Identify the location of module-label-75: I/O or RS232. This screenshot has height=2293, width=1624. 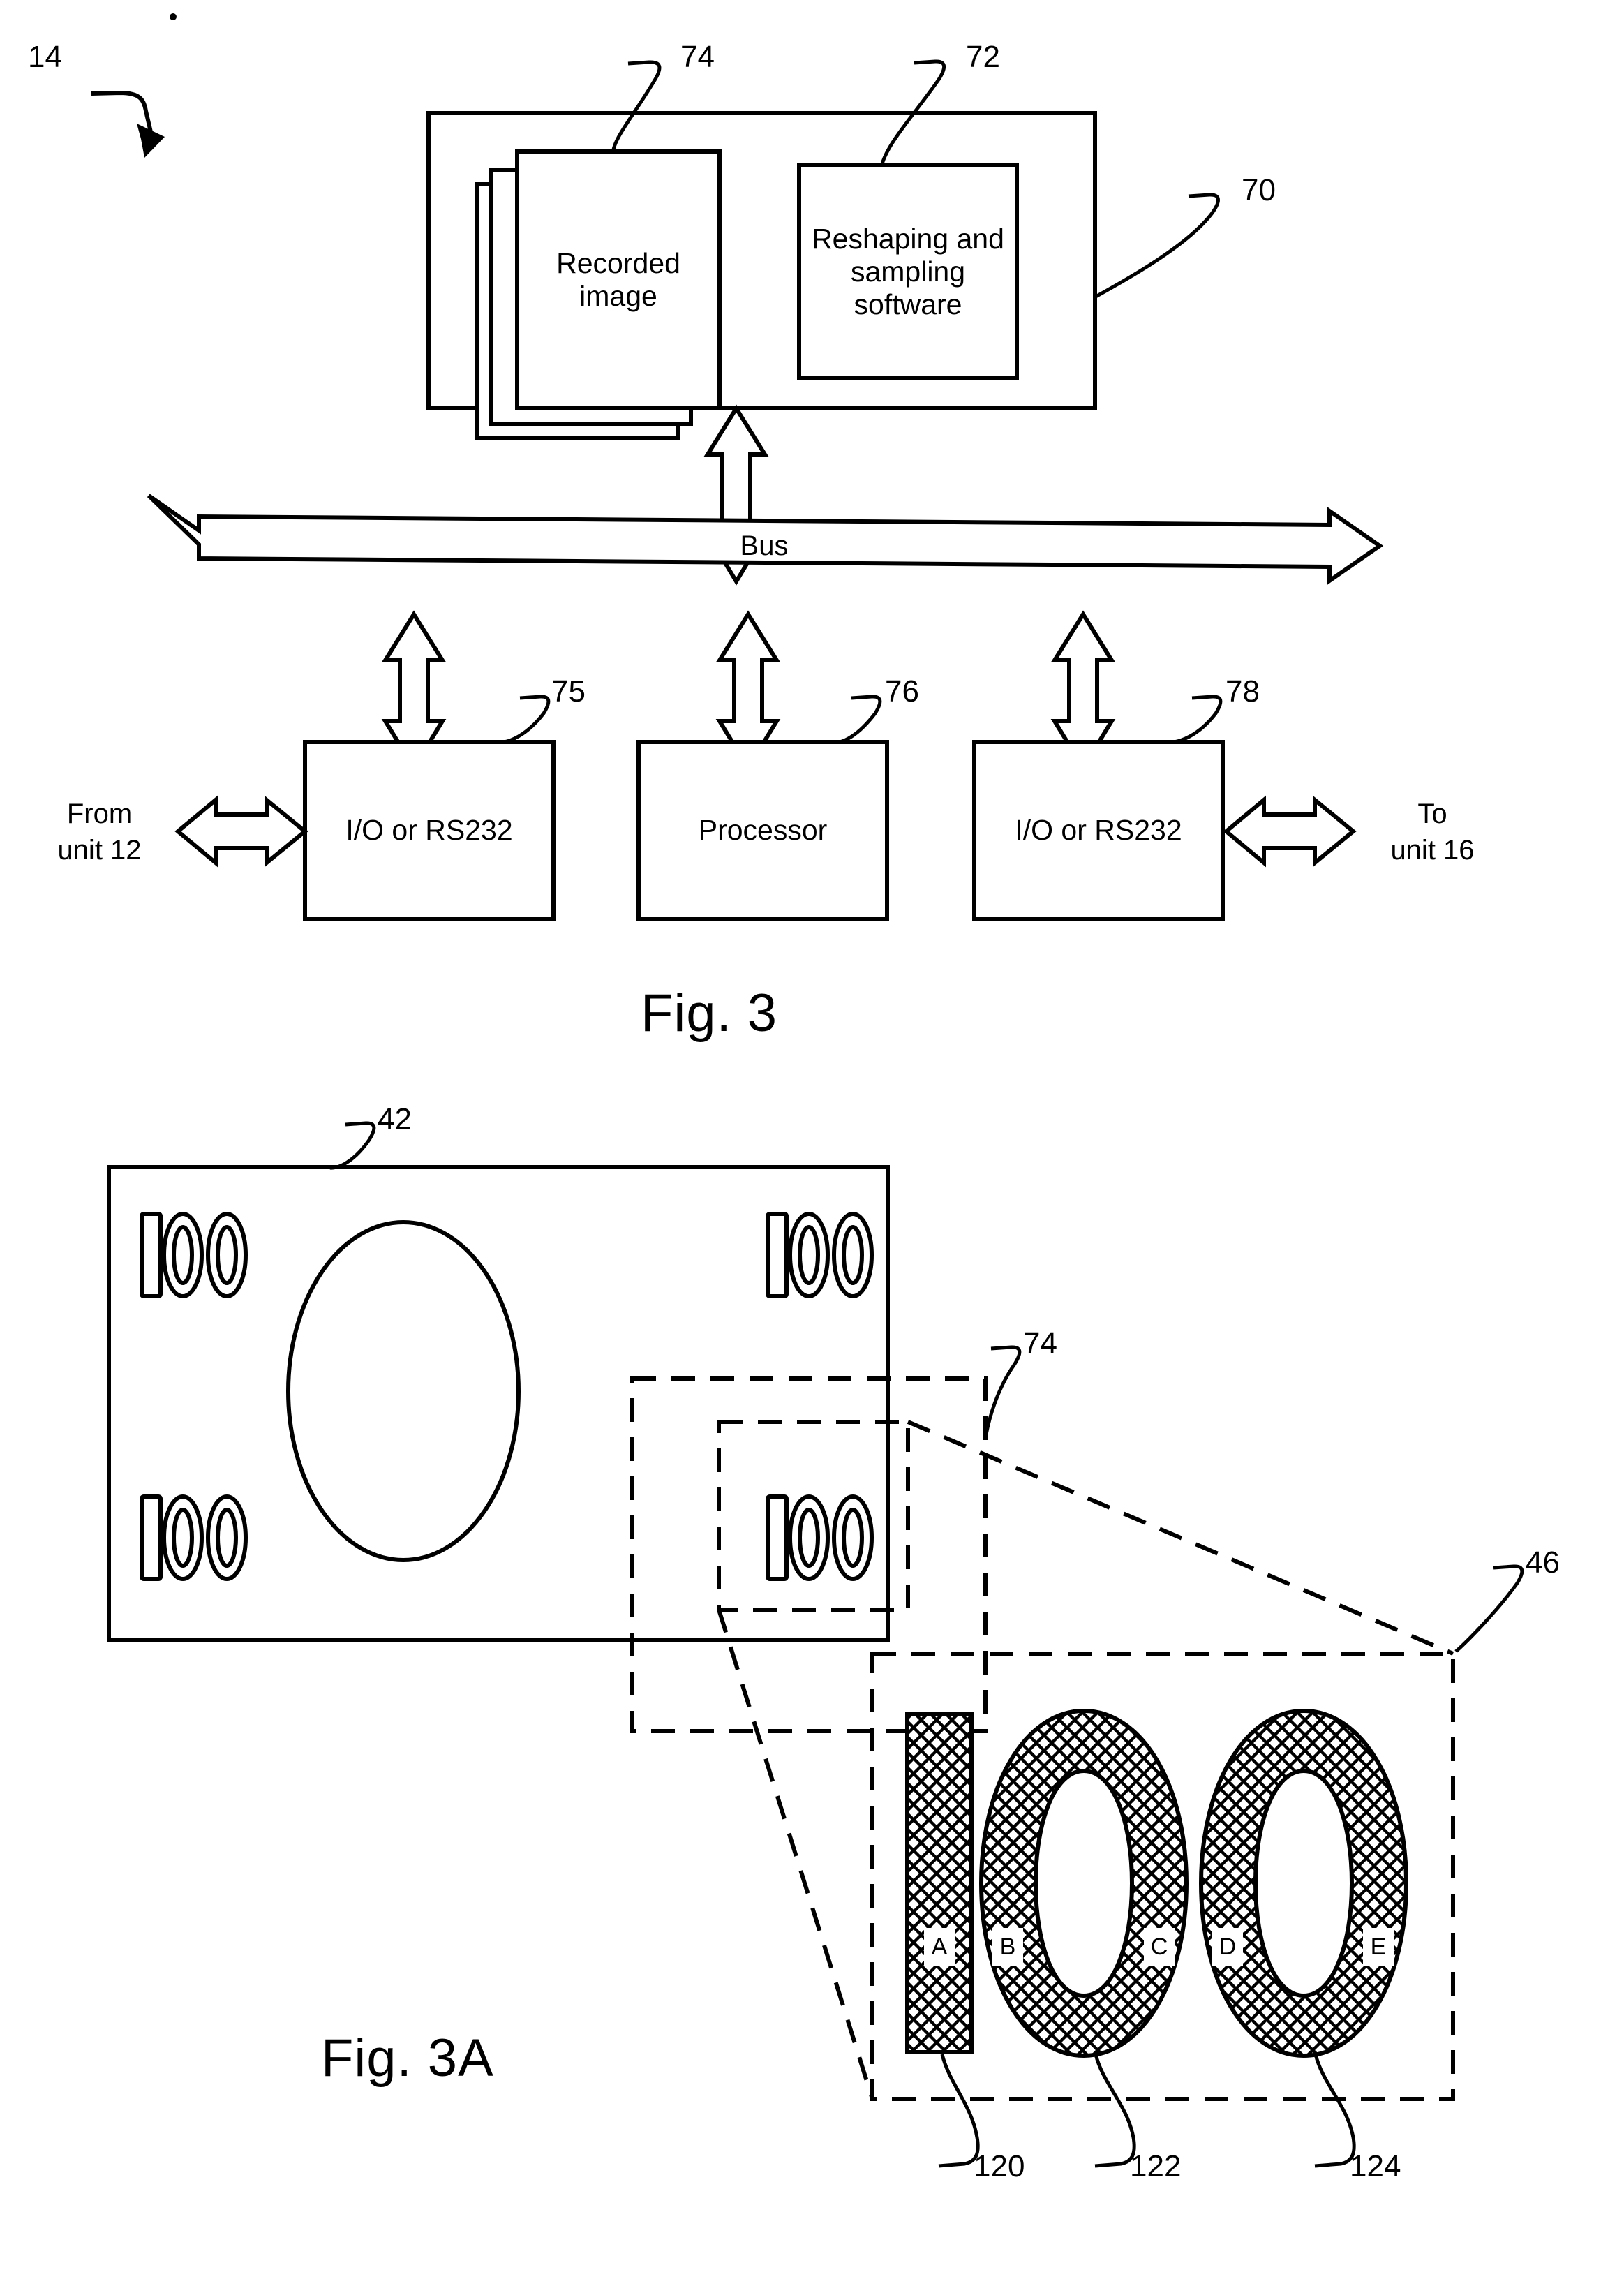
(429, 830).